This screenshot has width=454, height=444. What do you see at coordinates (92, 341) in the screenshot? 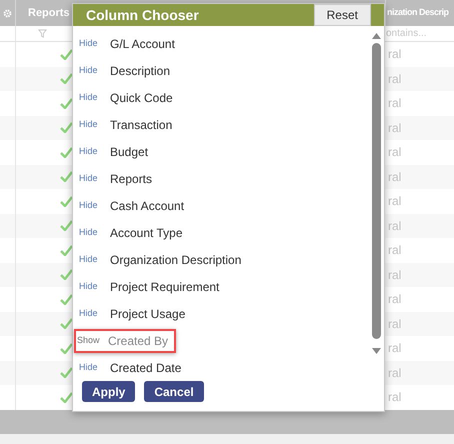
I see `show-link: Show` at bounding box center [92, 341].